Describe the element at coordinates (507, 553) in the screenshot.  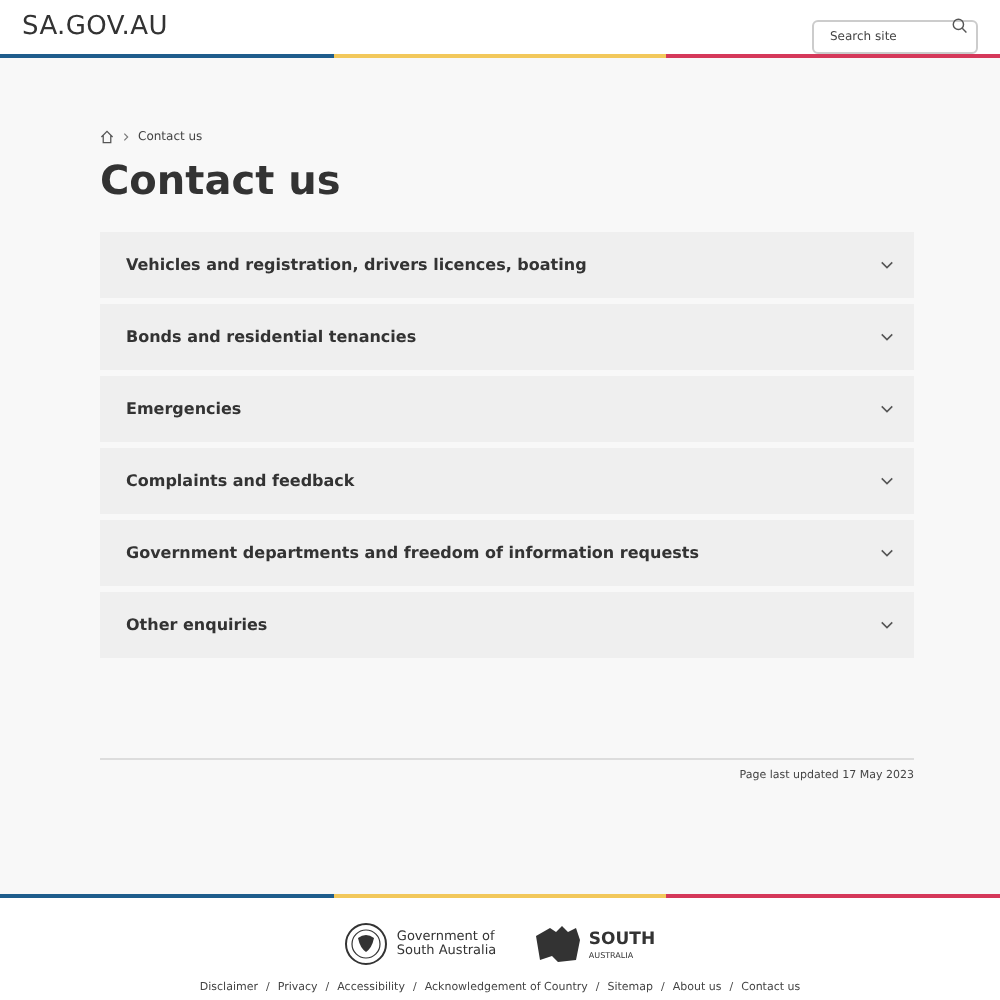
I see `accordion-item: Government departments and freedom of information requests` at that location.